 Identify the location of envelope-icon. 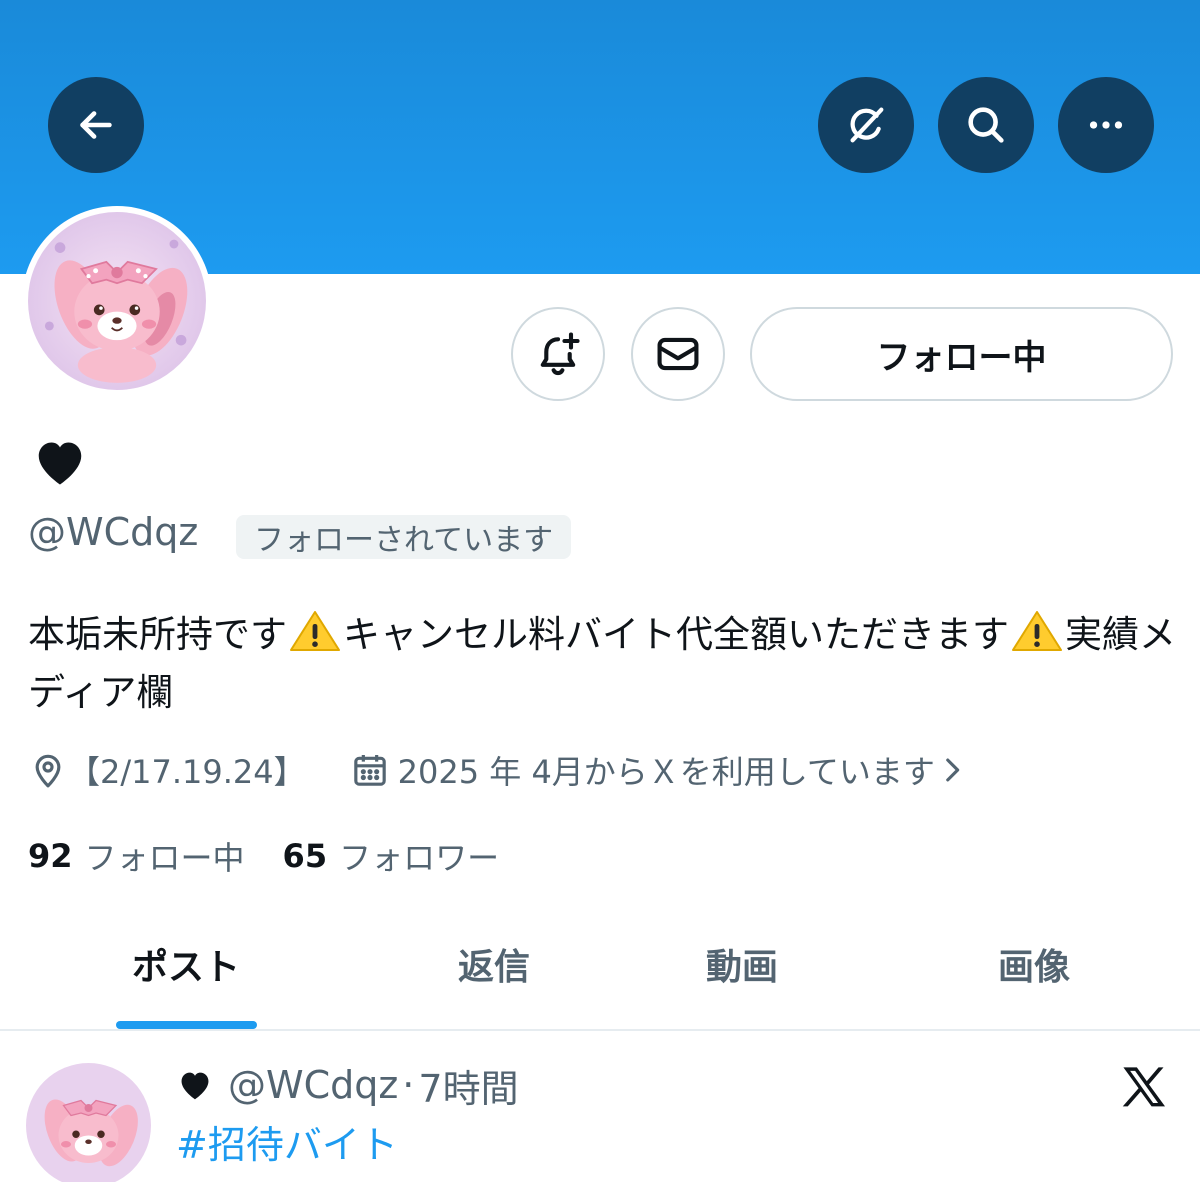
(678, 354).